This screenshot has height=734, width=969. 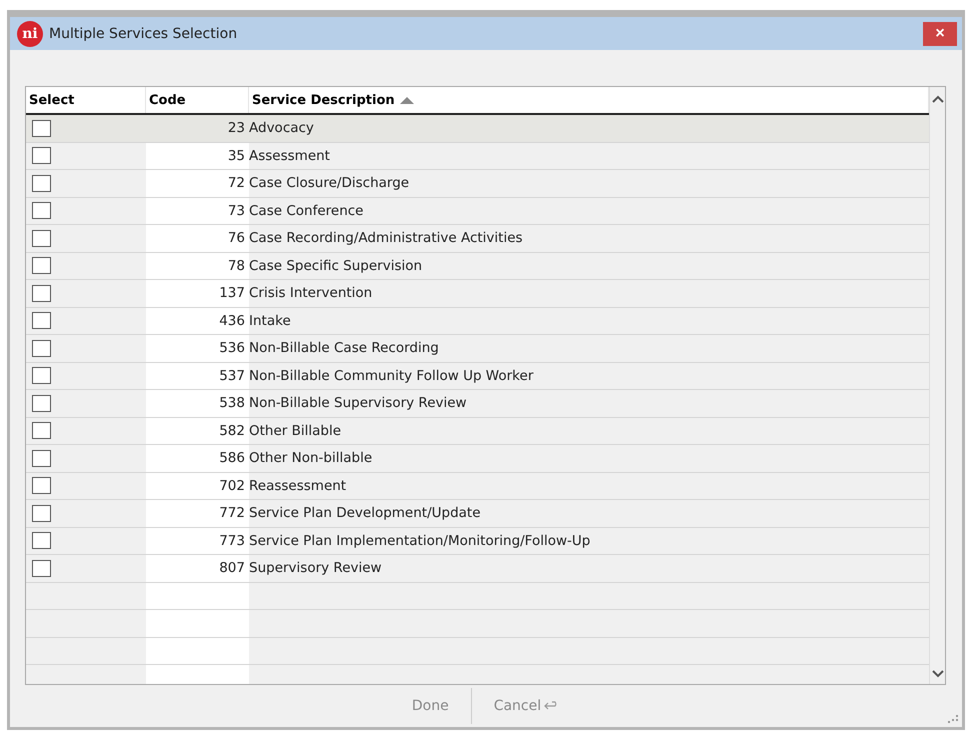 What do you see at coordinates (197, 100) in the screenshot?
I see `column-header: Code` at bounding box center [197, 100].